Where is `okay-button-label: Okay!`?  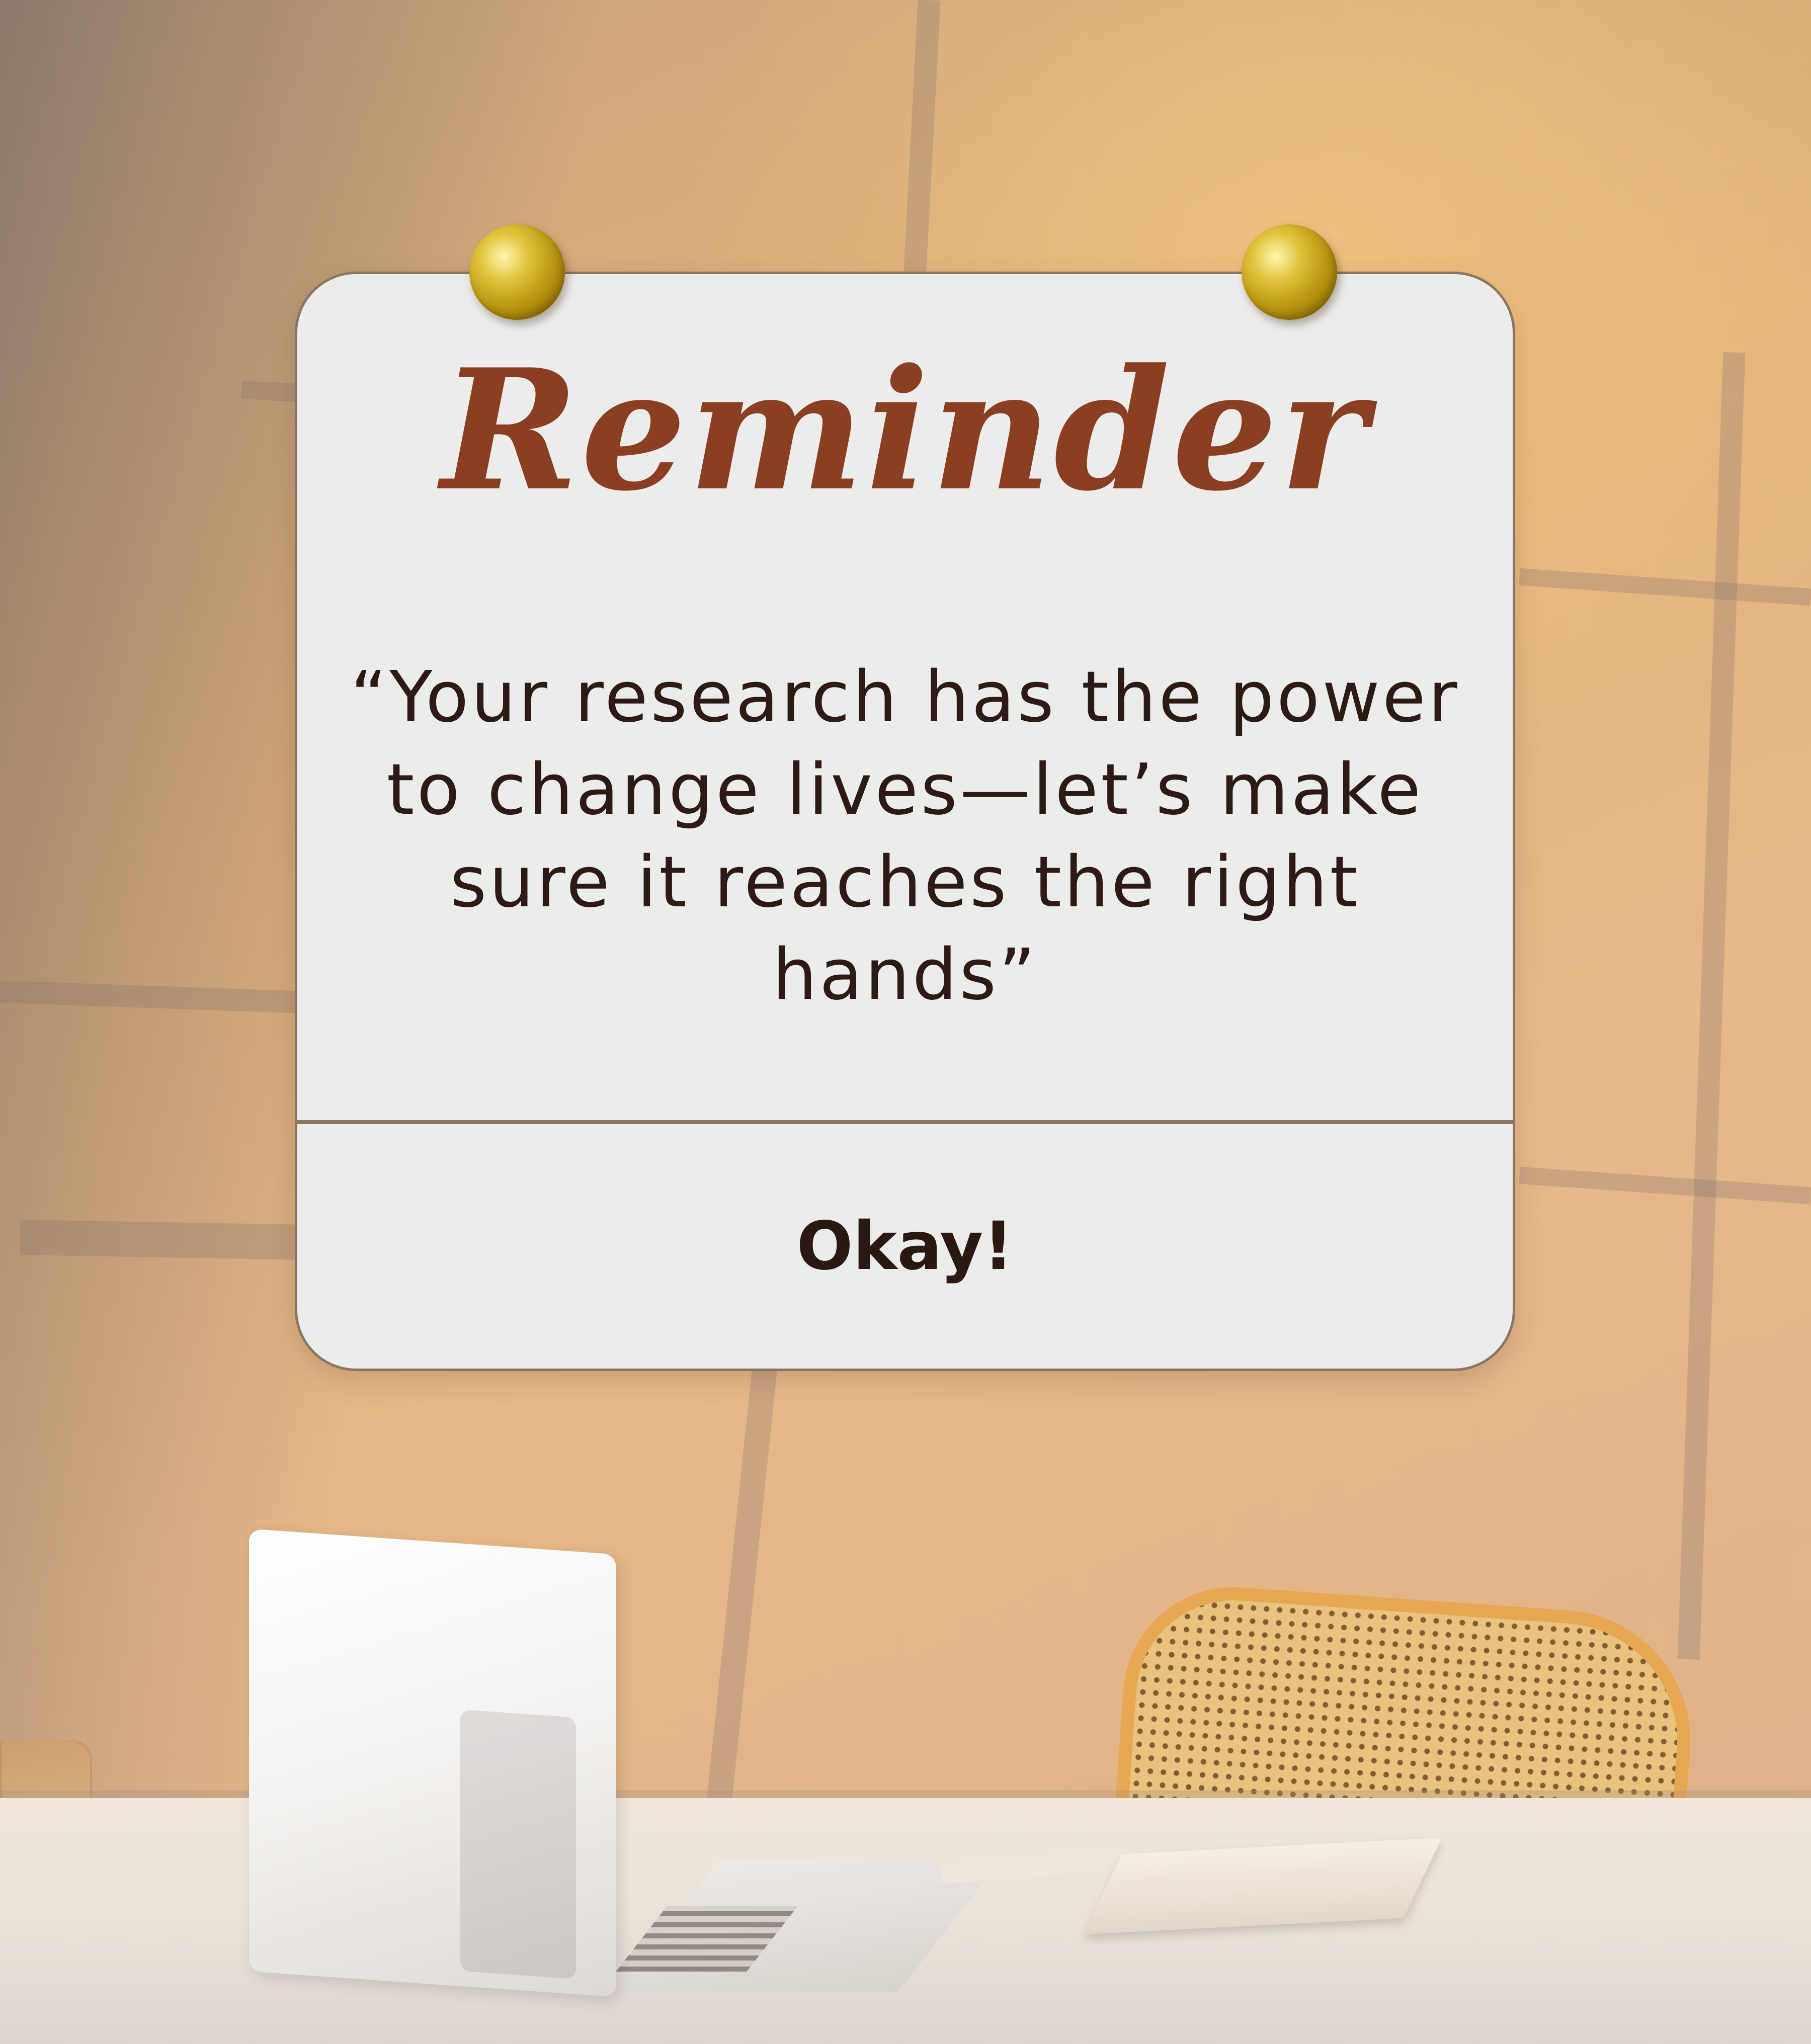
okay-button-label: Okay! is located at coordinates (905, 1246).